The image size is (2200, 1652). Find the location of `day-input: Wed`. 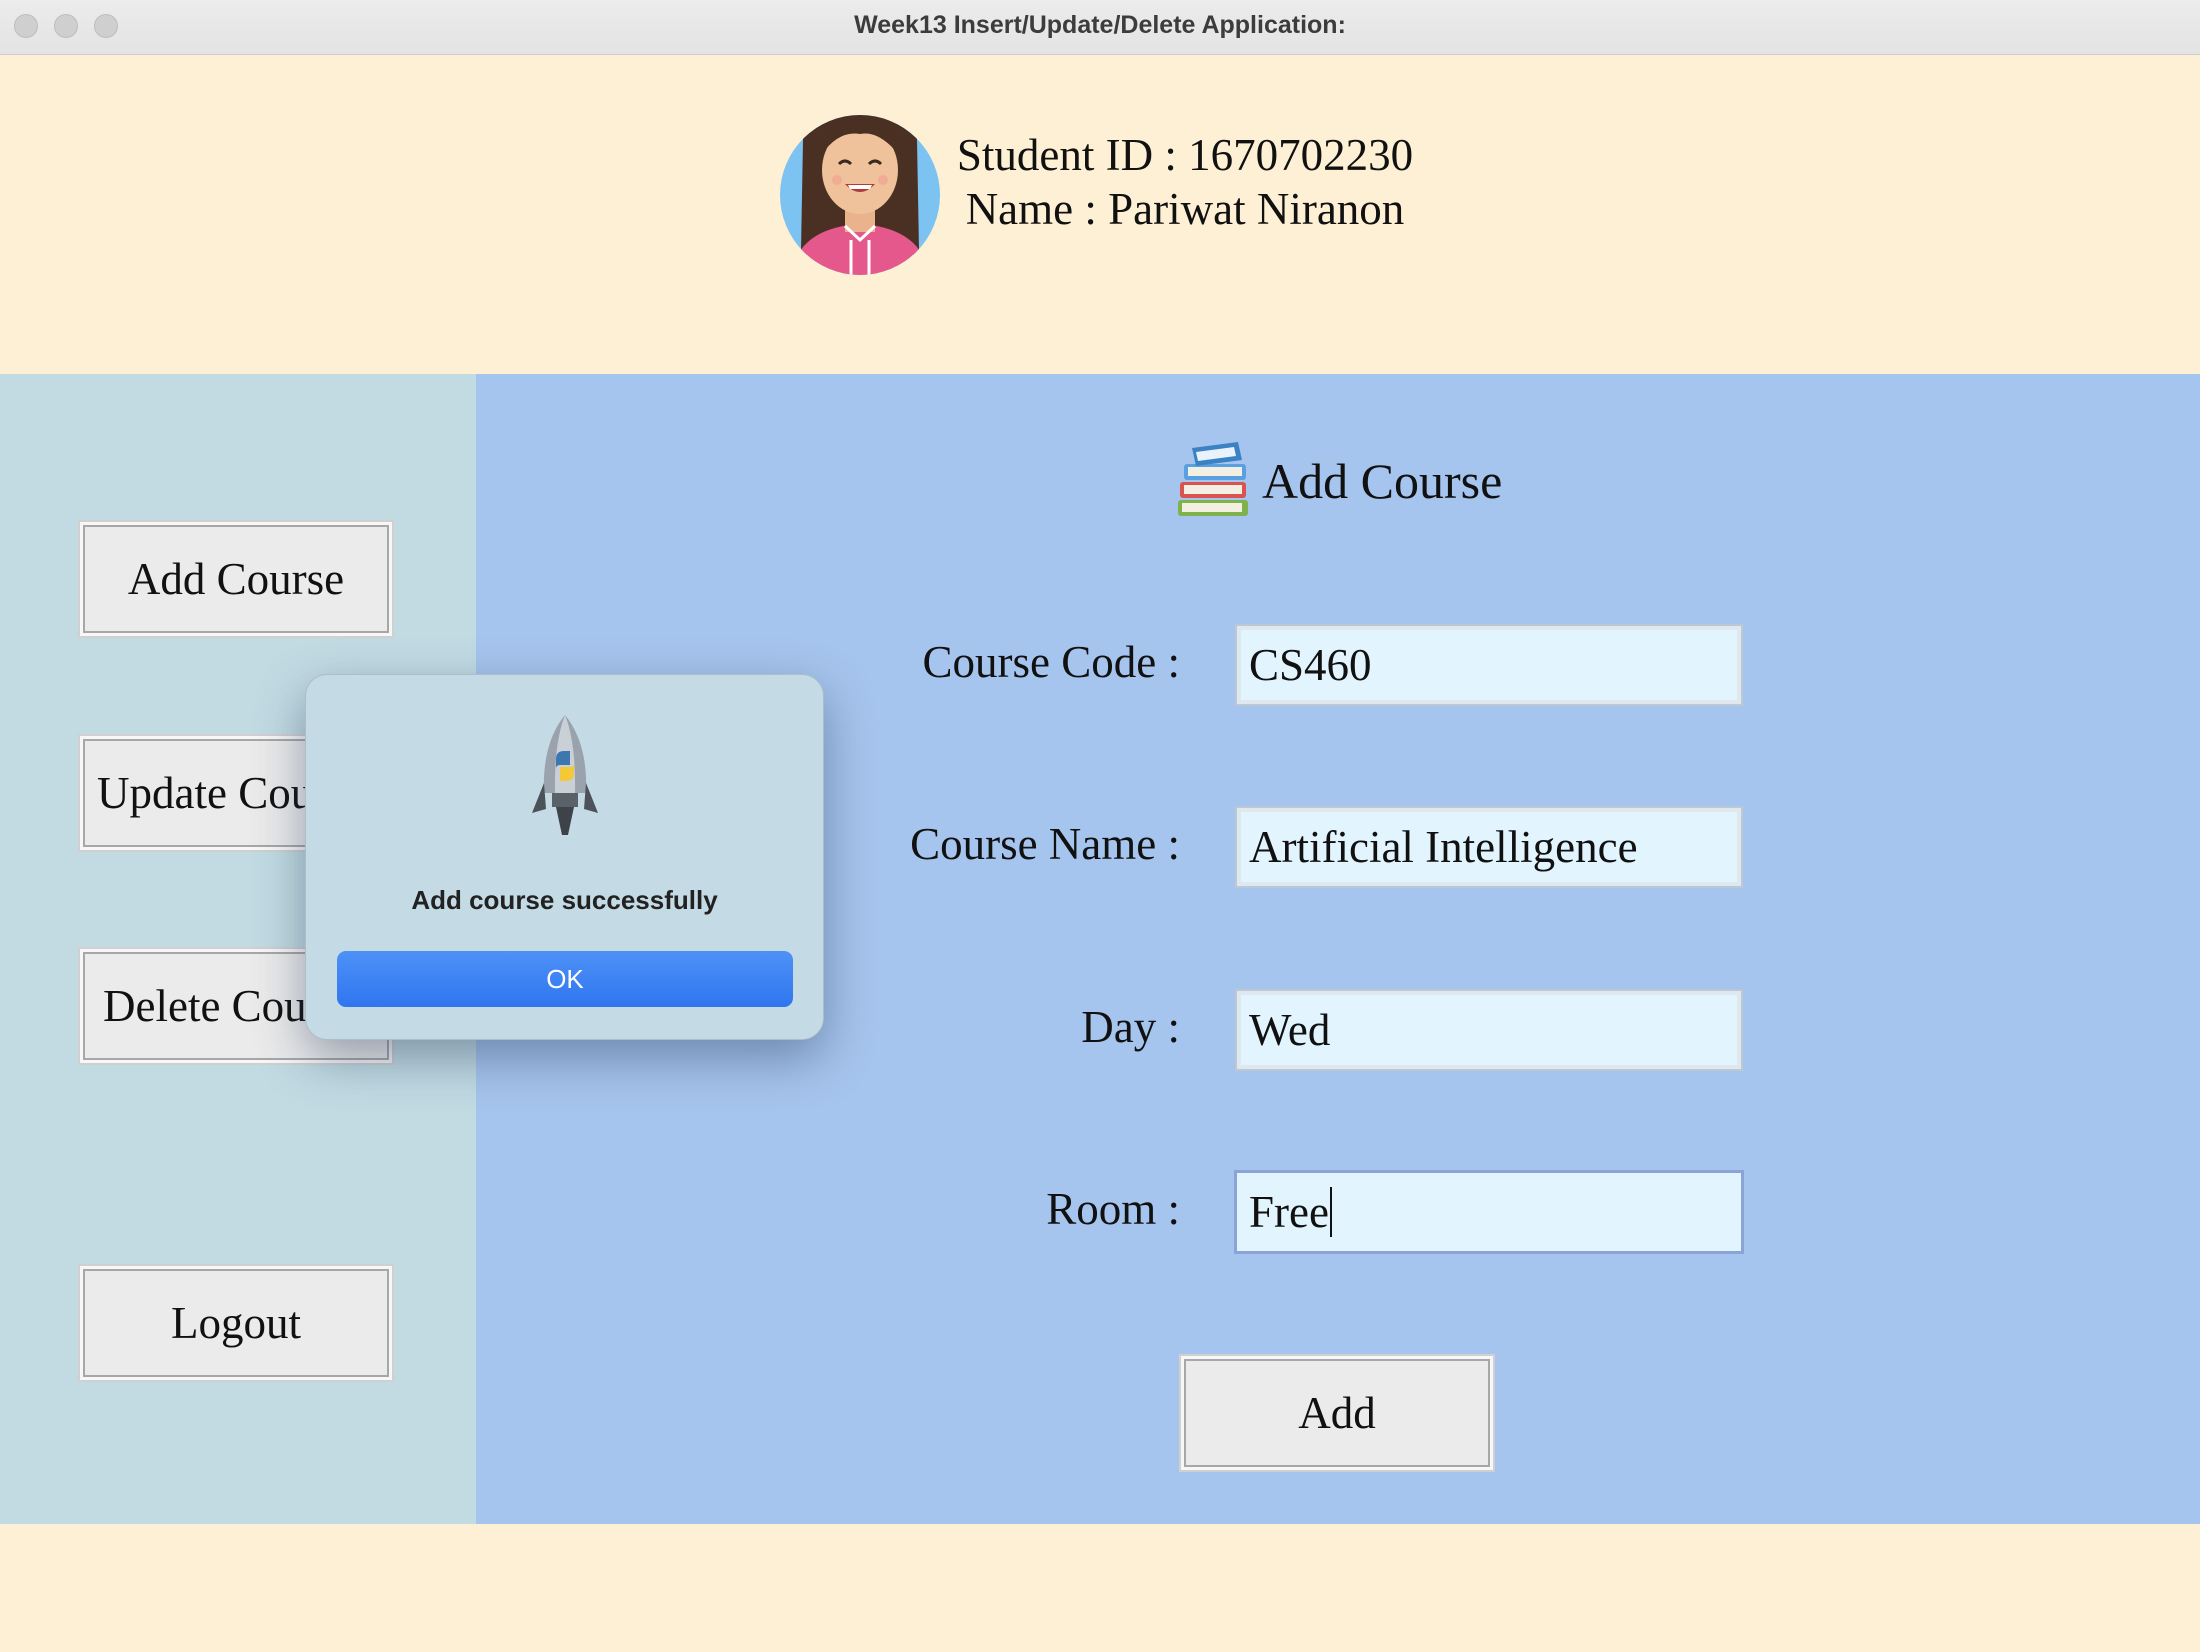

day-input: Wed is located at coordinates (1489, 1030).